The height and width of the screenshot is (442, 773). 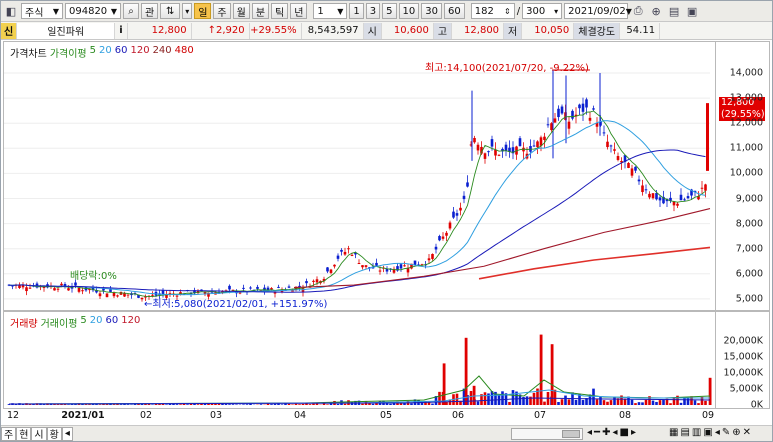 I want to click on grid-icon: ▦, so click(x=673, y=432).